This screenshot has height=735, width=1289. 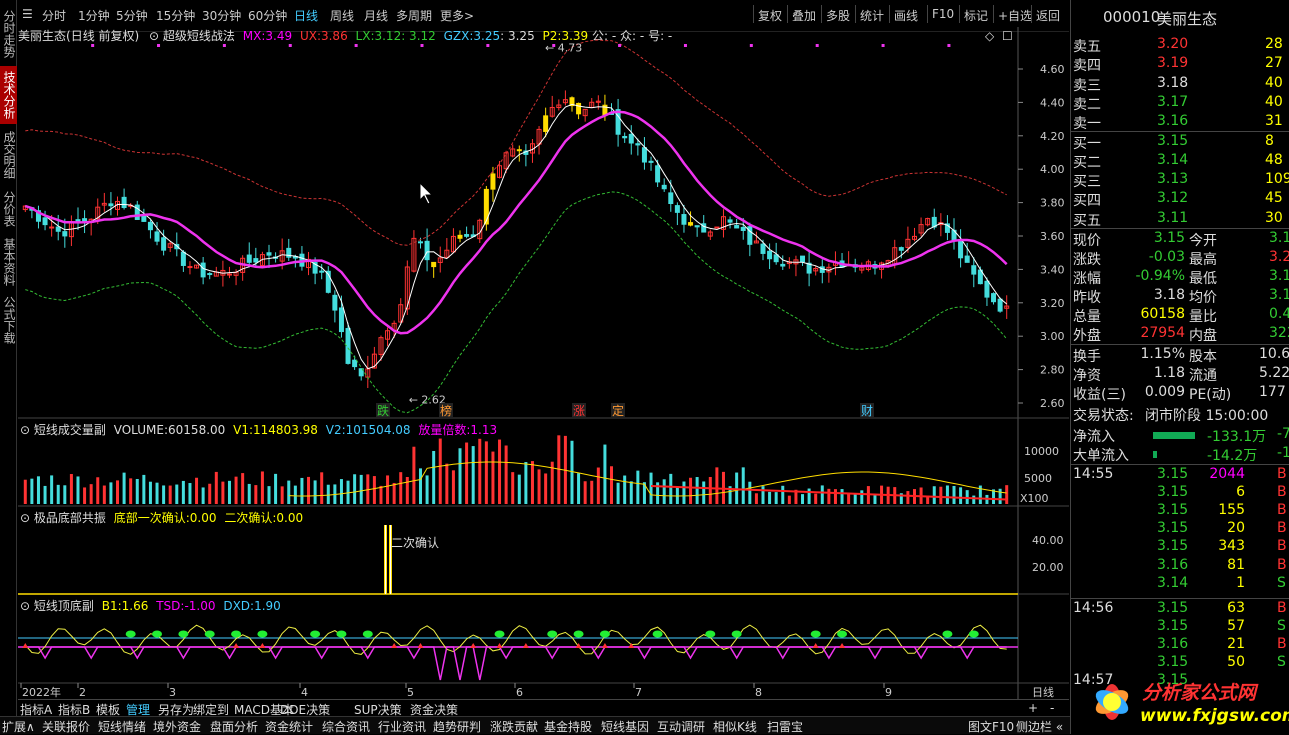 I want to click on extension-tab-8: 趋势研判, so click(x=457, y=726).